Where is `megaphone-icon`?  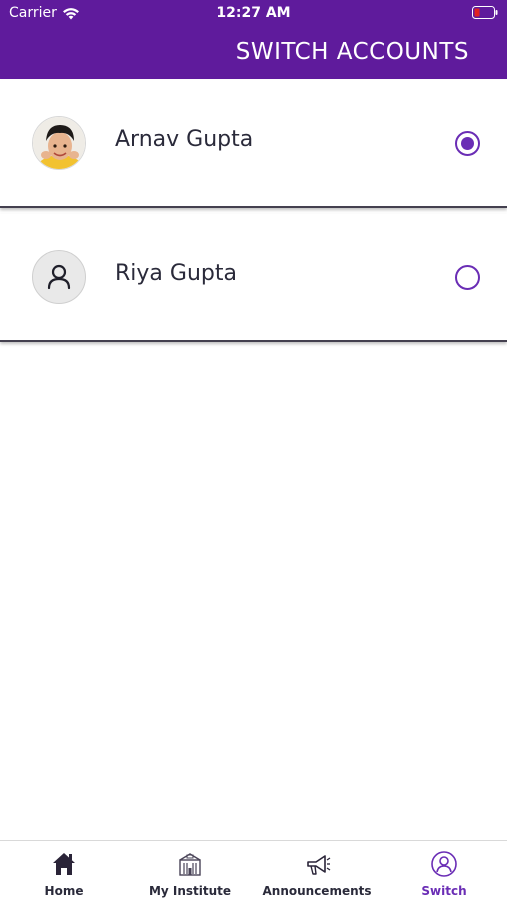
megaphone-icon is located at coordinates (319, 865).